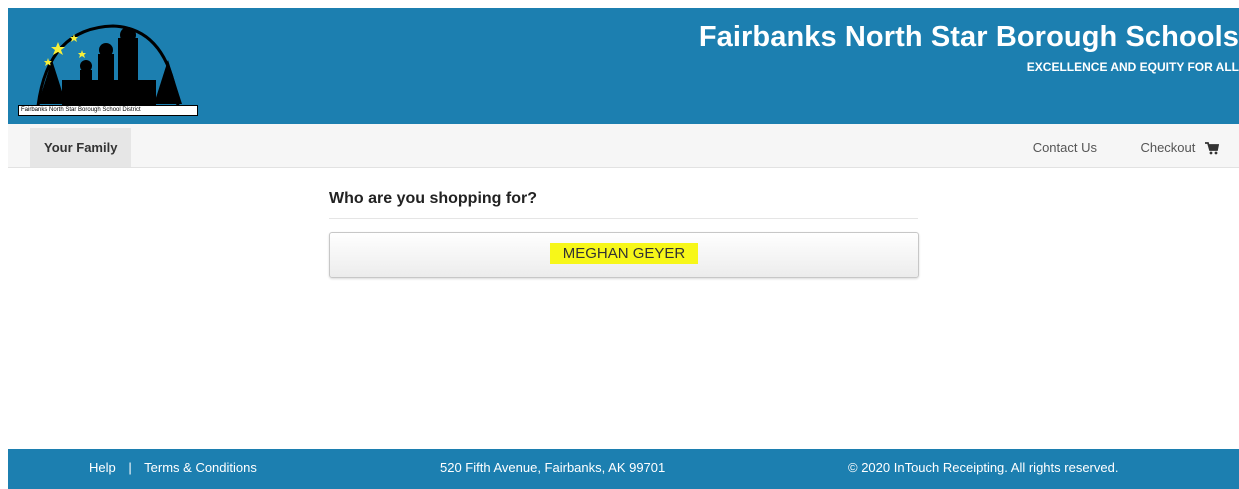 This screenshot has width=1239, height=489. Describe the element at coordinates (1065, 147) in the screenshot. I see `nav-contact-us: Contact Us` at that location.